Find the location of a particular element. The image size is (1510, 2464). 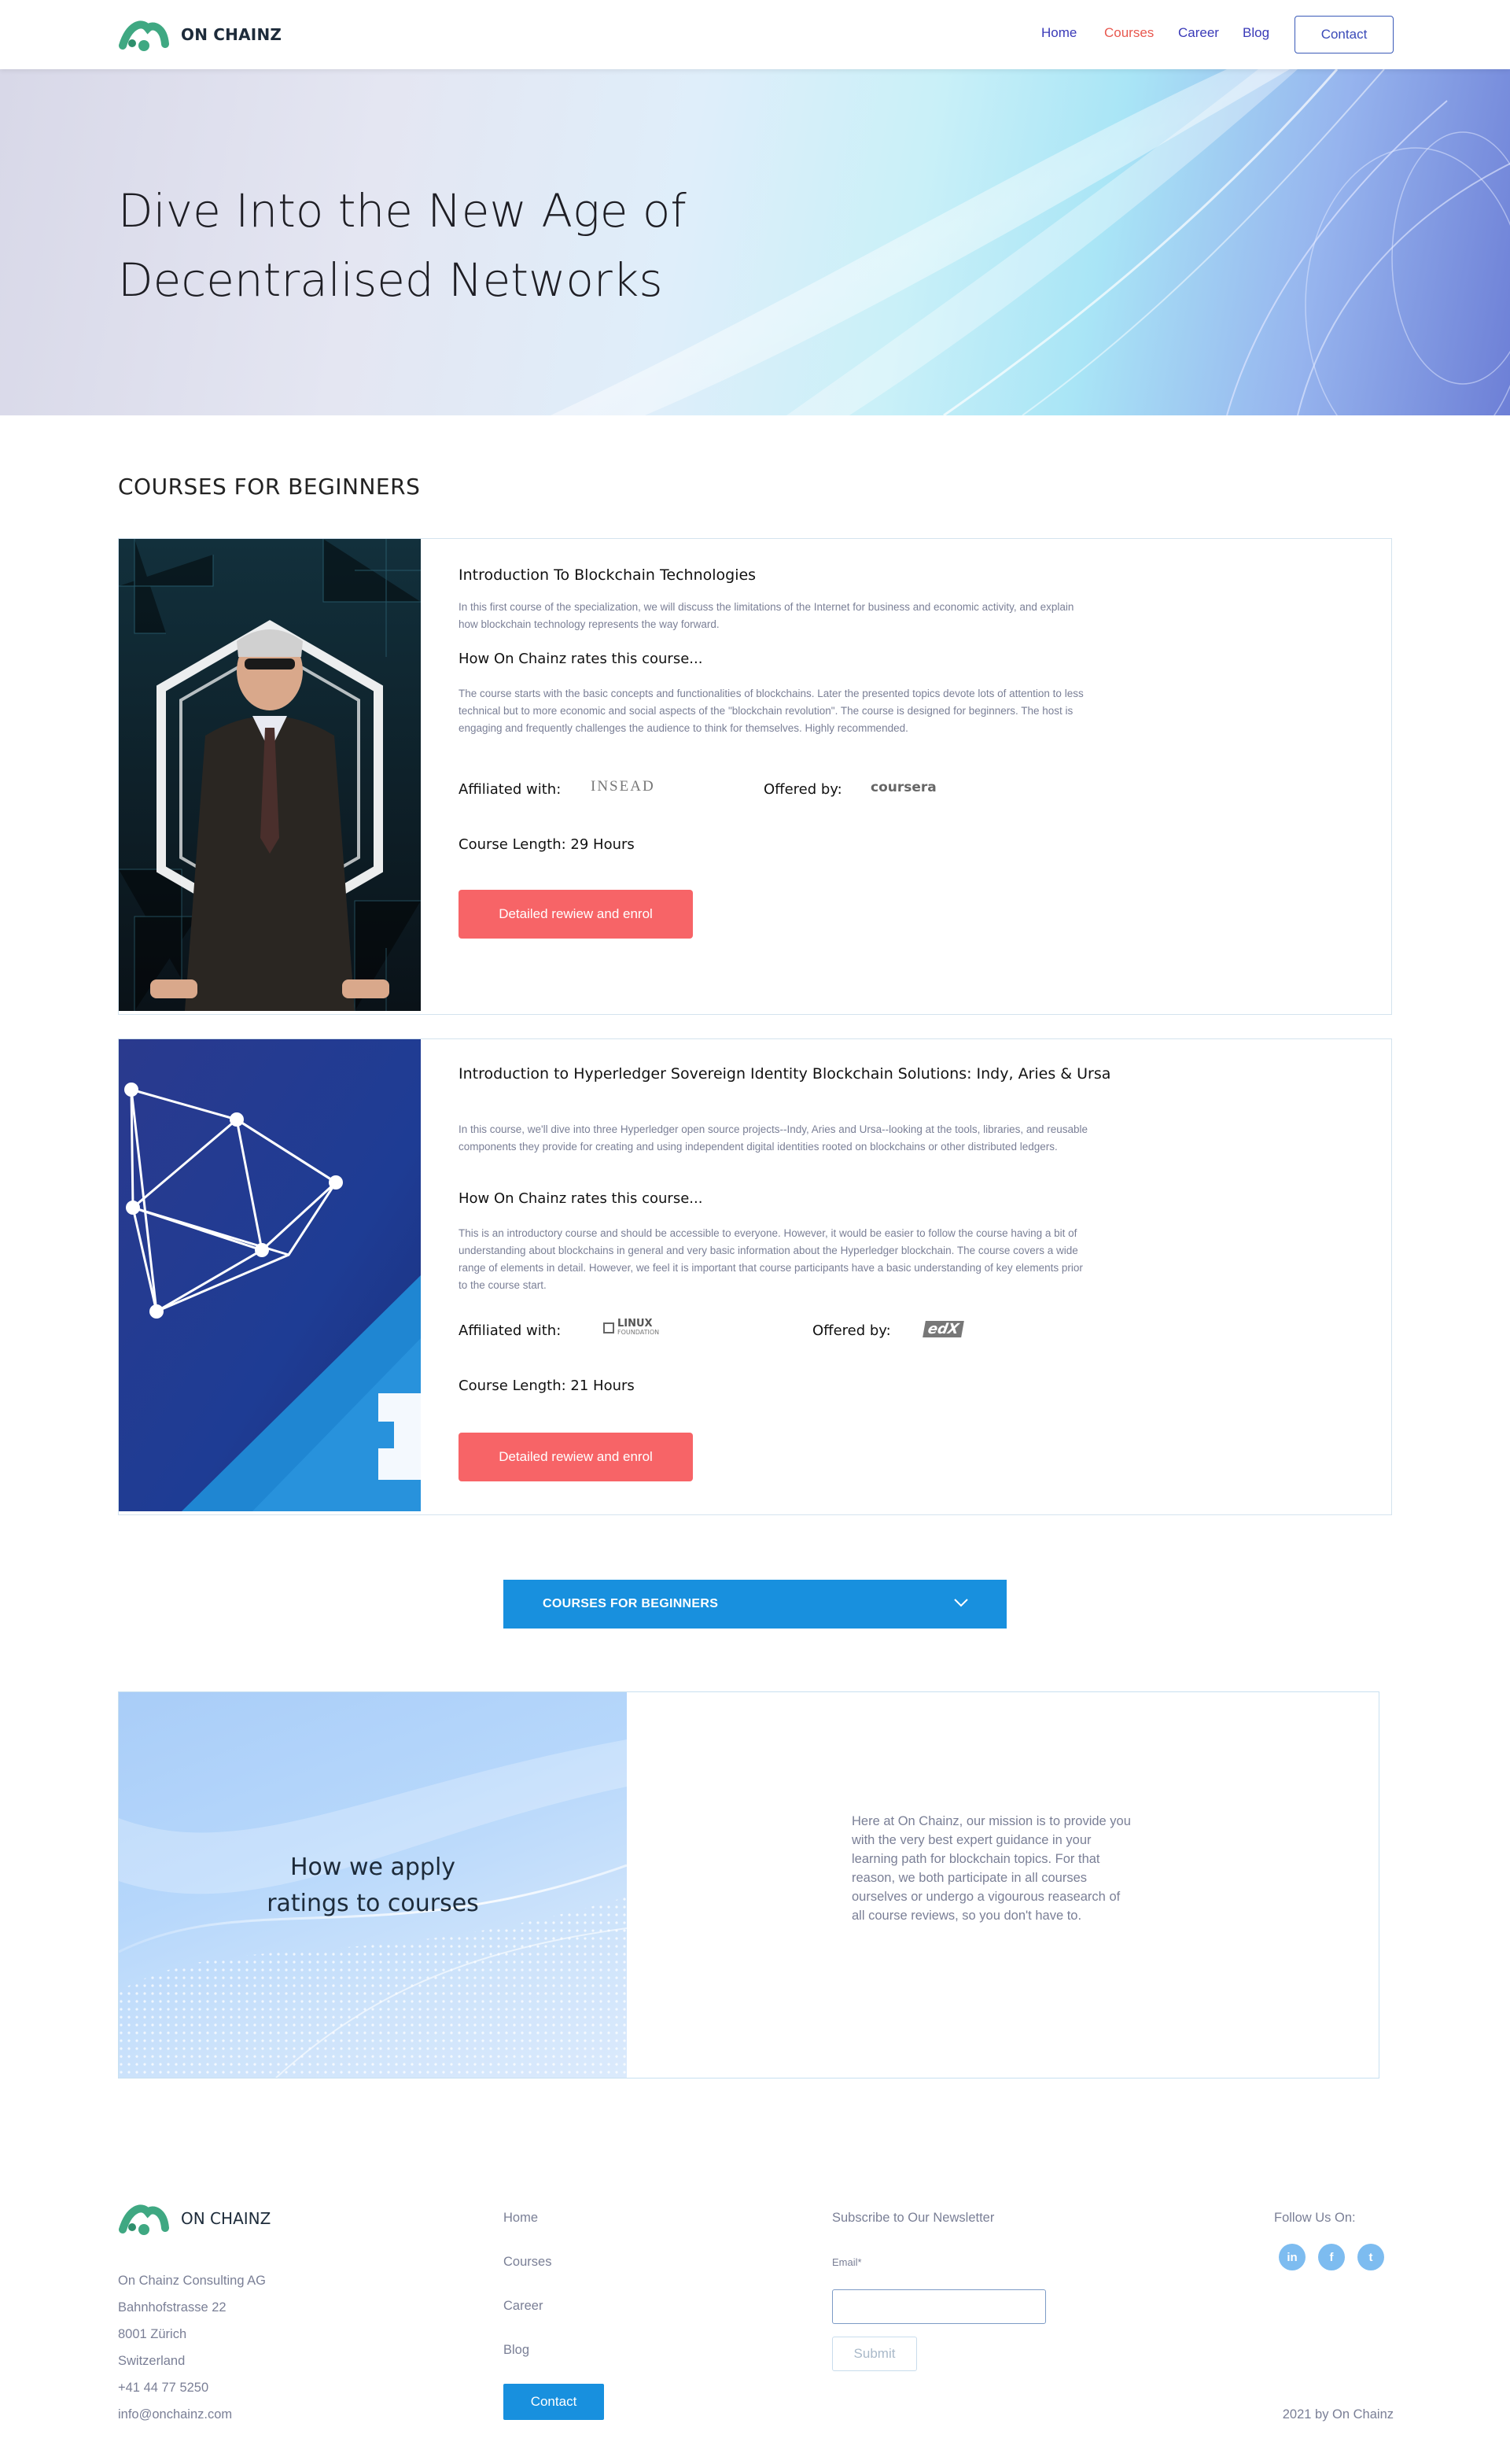

facebook-icon: f is located at coordinates (1332, 2257).